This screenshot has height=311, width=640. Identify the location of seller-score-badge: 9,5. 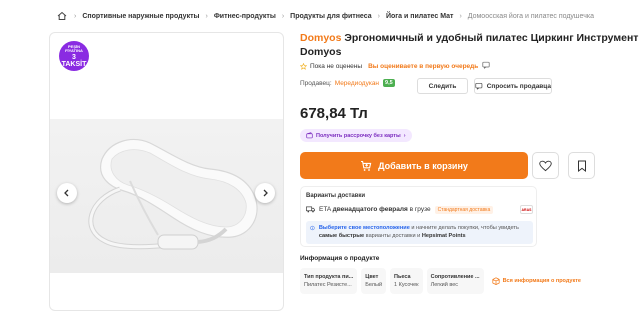
(389, 83).